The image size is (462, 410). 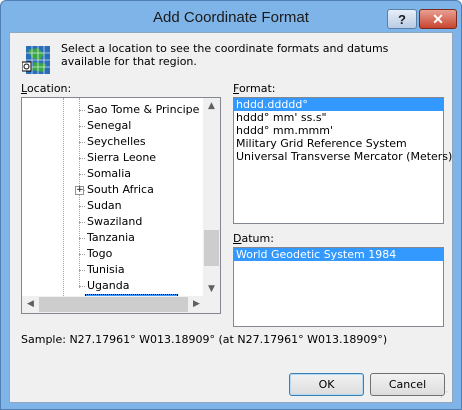 I want to click on location-horizontal-scrollbar: ◀ ▶, so click(x=113, y=304).